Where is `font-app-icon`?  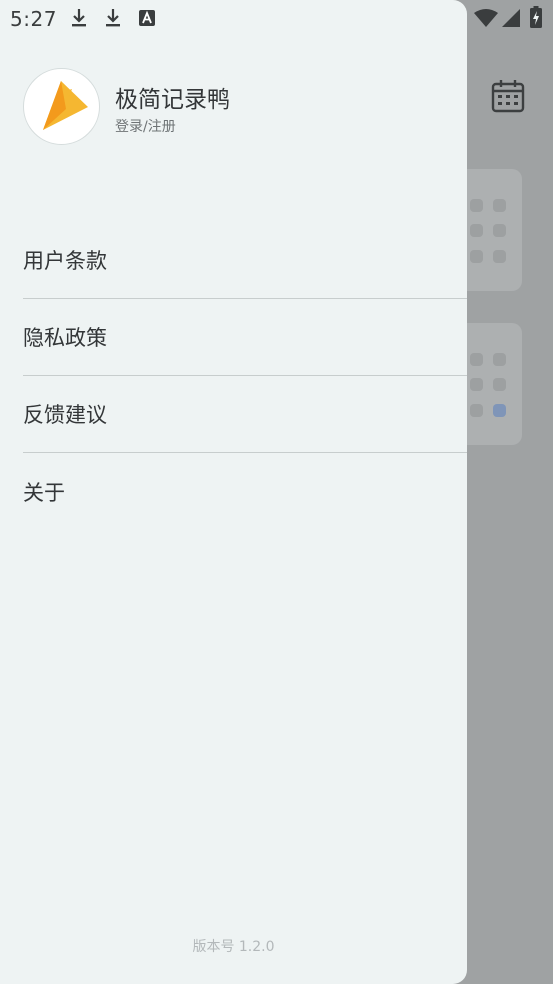 font-app-icon is located at coordinates (147, 18).